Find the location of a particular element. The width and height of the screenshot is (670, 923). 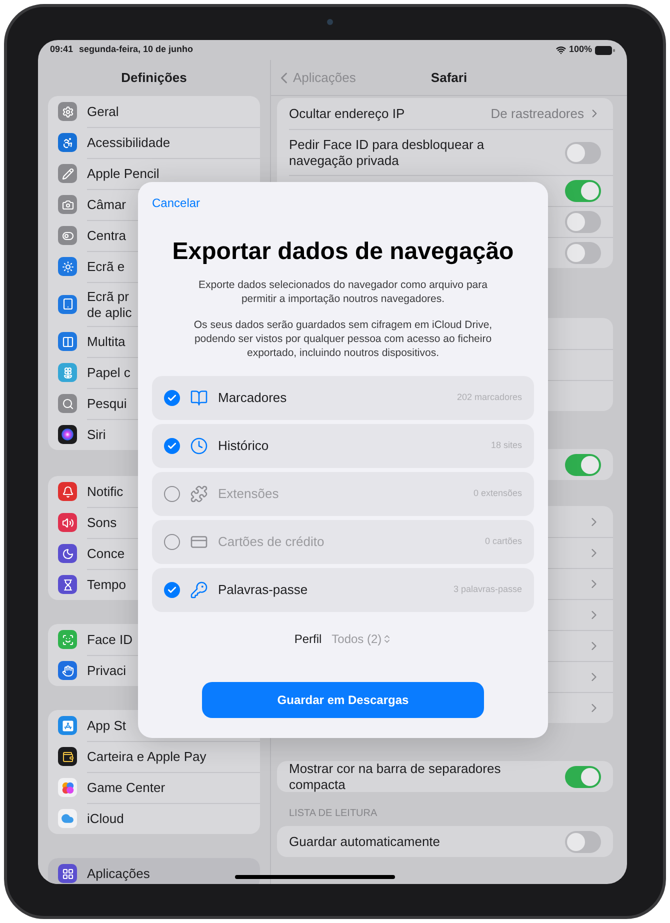

option-count: 0 extensões is located at coordinates (497, 493).